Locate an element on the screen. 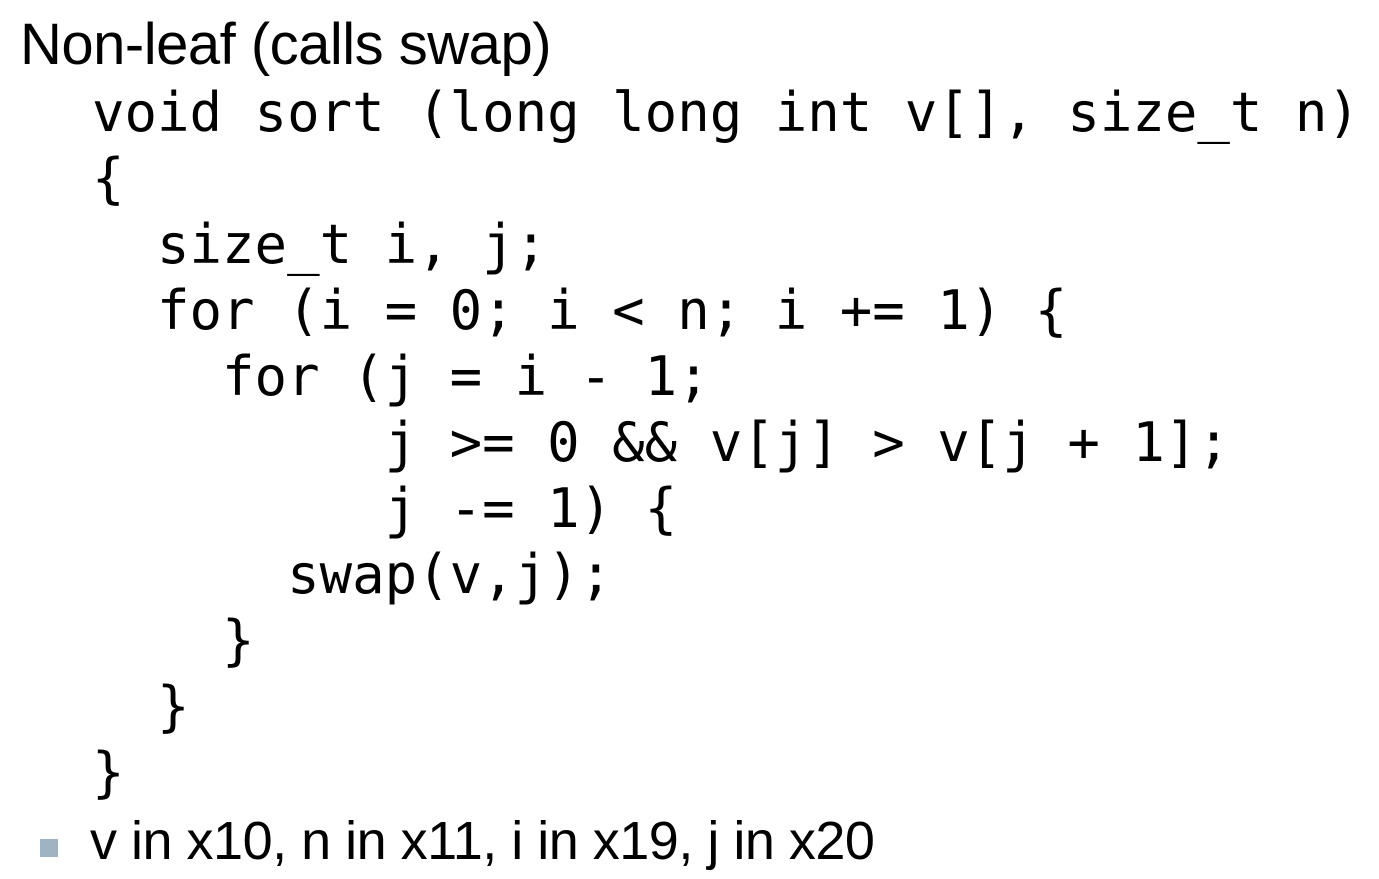  code-line: j -= 1) { is located at coordinates (385, 508).